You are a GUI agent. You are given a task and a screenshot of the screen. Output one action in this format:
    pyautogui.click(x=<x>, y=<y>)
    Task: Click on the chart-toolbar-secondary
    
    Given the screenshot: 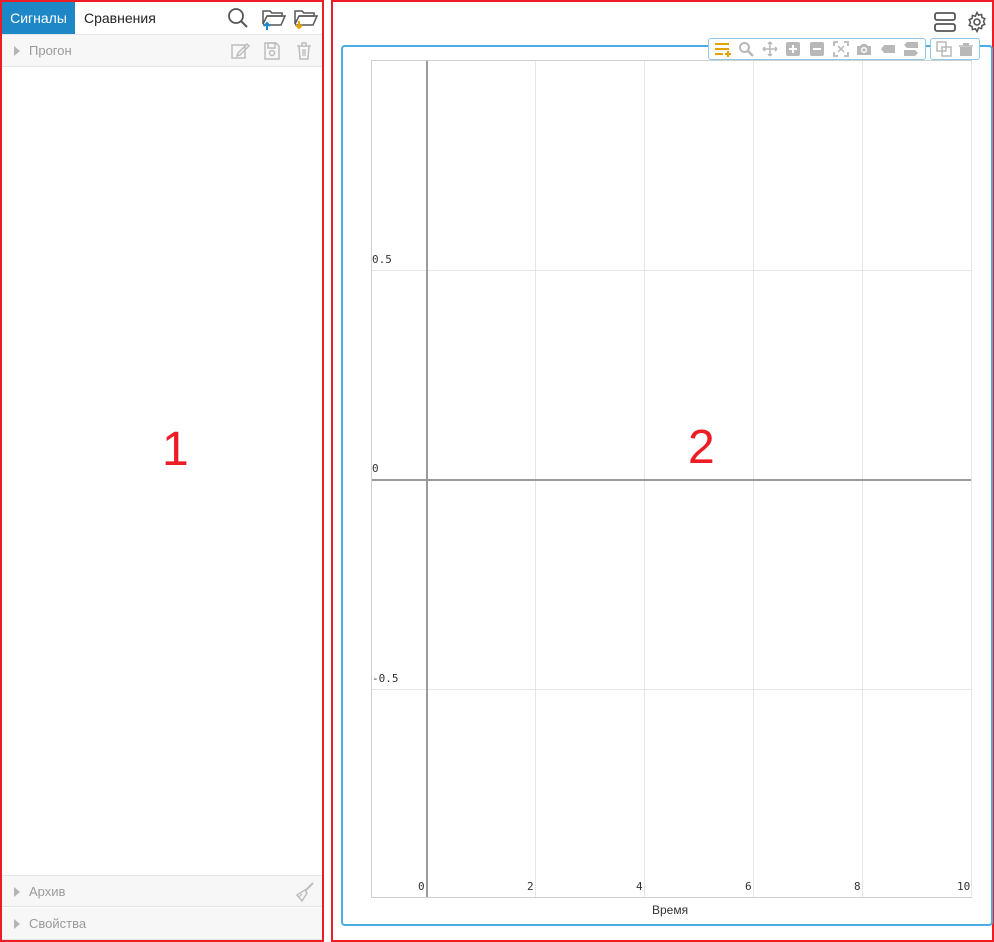 What is the action you would take?
    pyautogui.click(x=955, y=49)
    